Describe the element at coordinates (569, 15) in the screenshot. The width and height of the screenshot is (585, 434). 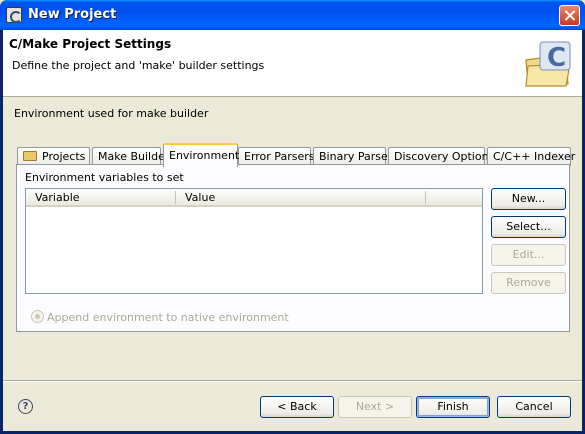
I see `close-button` at that location.